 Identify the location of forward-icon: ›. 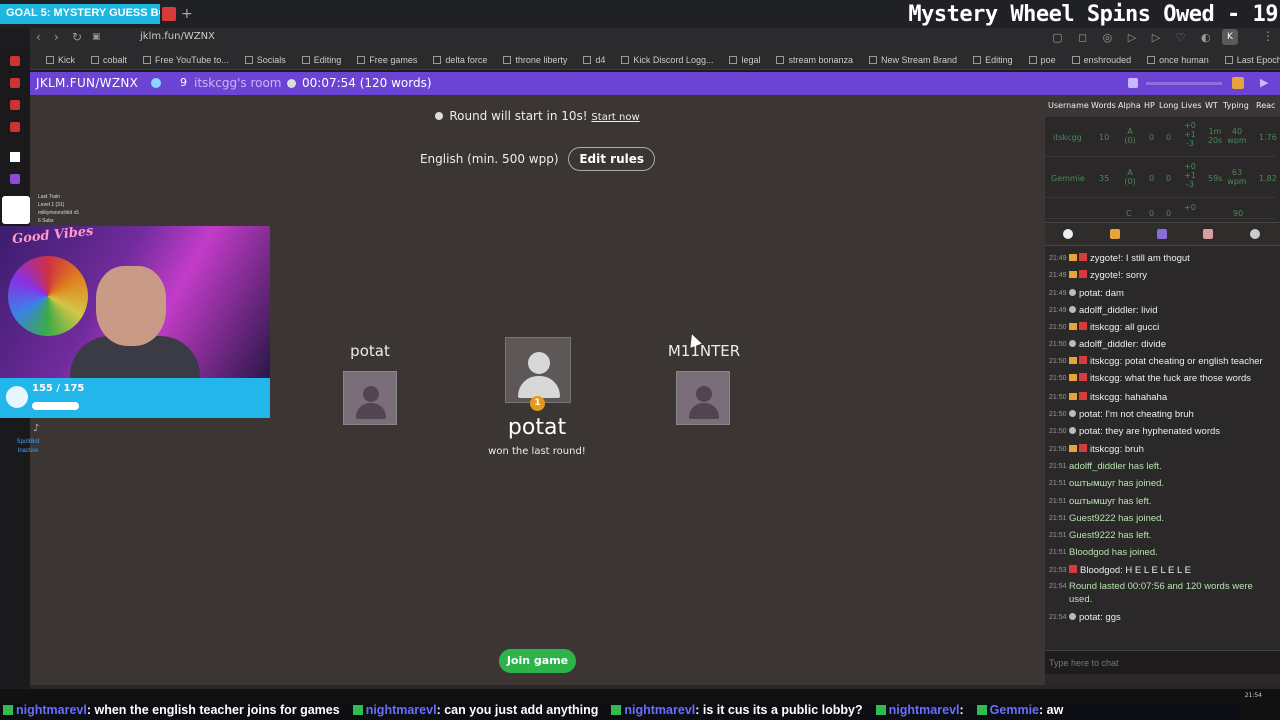
(56, 37).